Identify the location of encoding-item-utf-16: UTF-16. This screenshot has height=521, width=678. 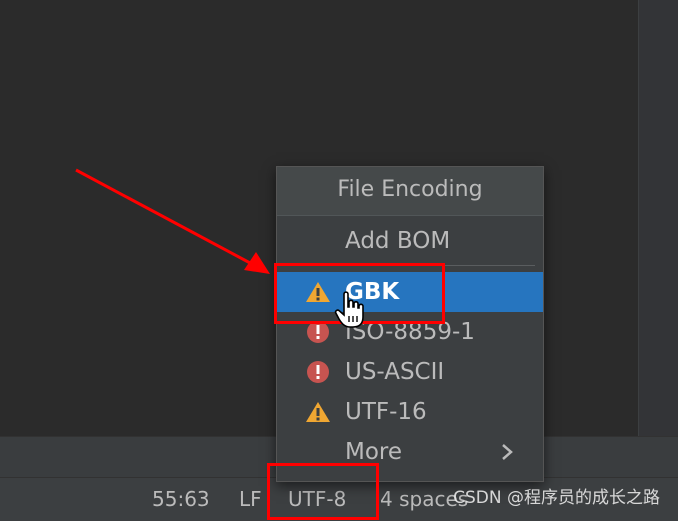
(410, 412).